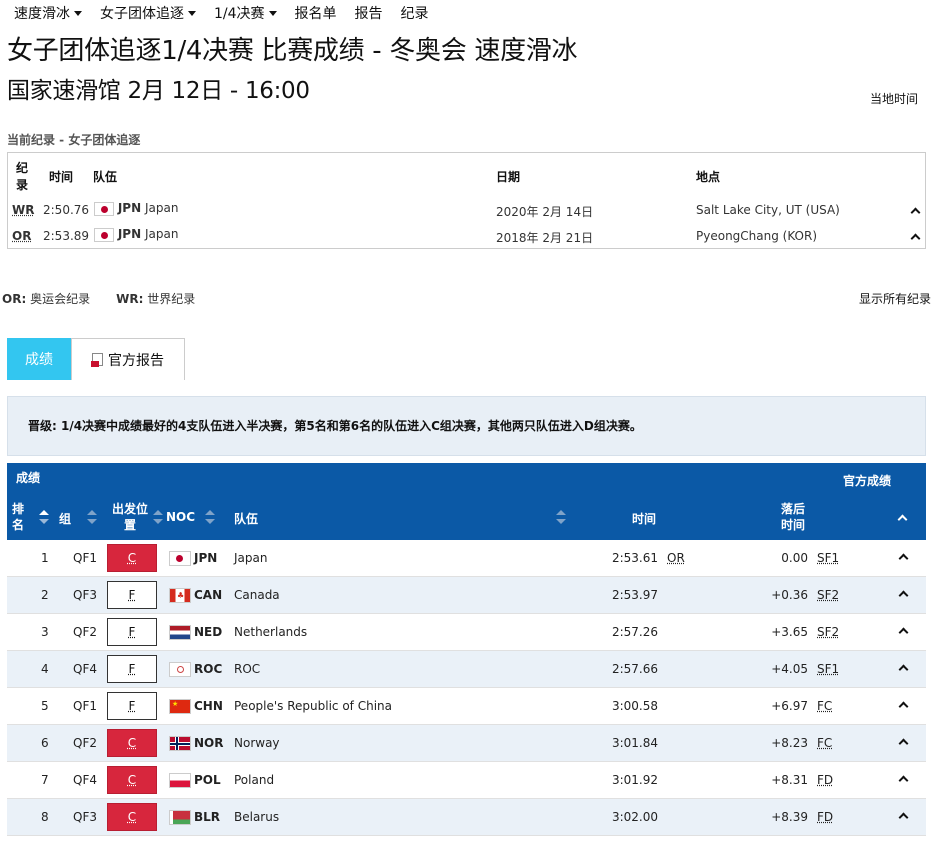  I want to click on page-title: 女子团体追逐1/4决赛 比赛成绩 - 冬奥会 速度滑冰, so click(292, 51).